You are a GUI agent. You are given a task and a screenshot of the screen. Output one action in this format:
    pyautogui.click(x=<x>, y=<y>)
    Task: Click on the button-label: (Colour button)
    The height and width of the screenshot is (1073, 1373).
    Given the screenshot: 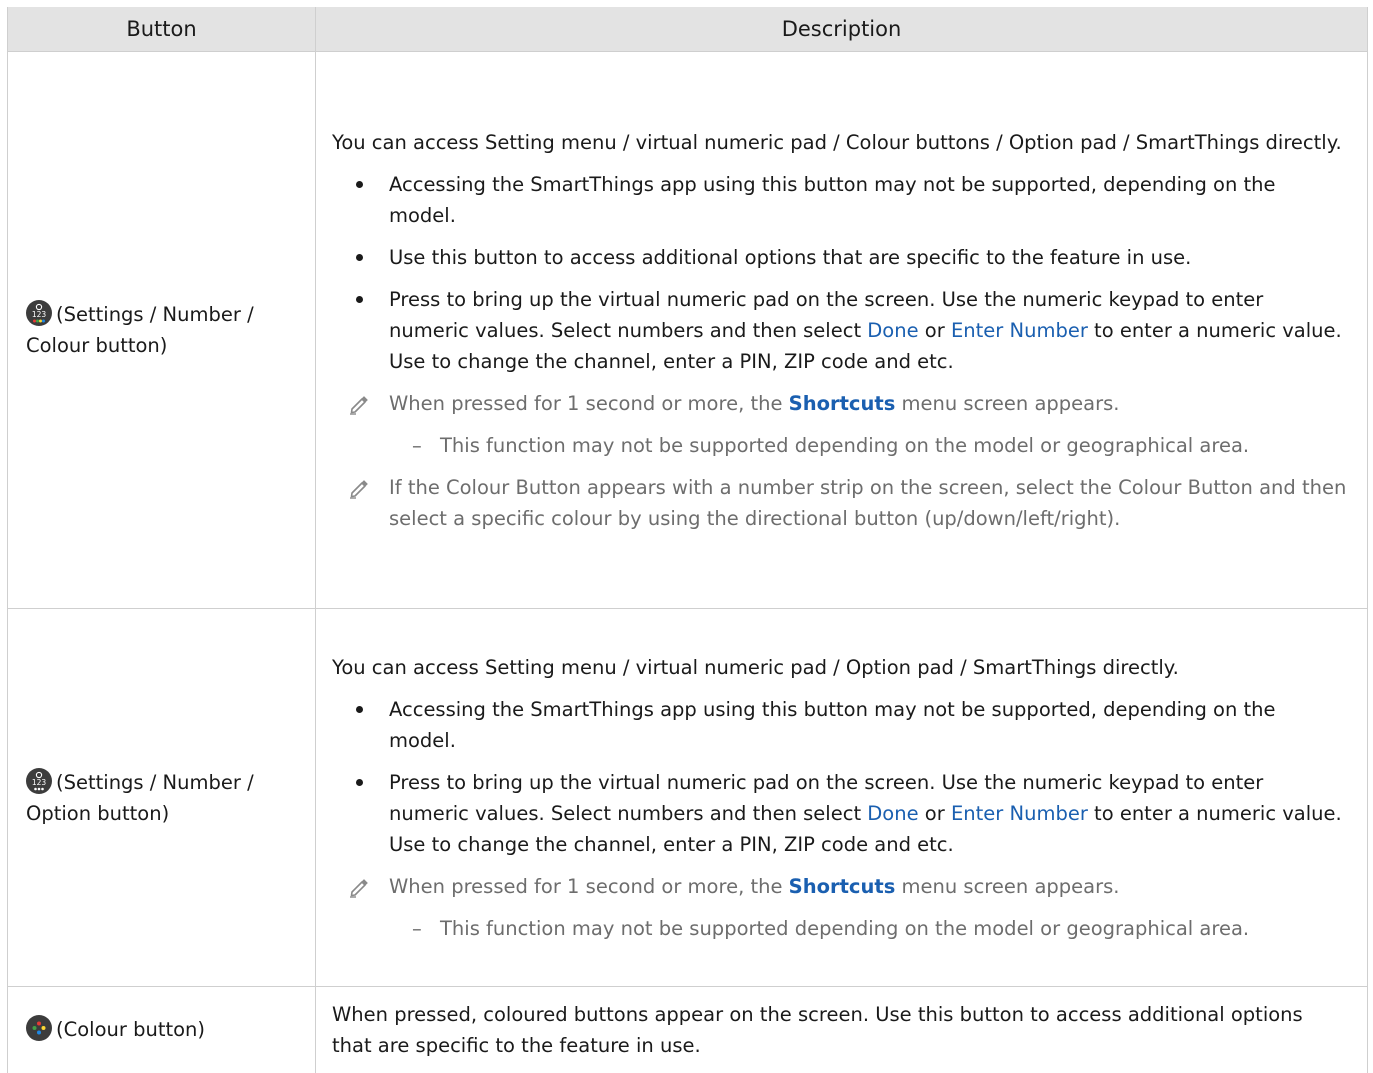 What is the action you would take?
    pyautogui.click(x=131, y=1030)
    